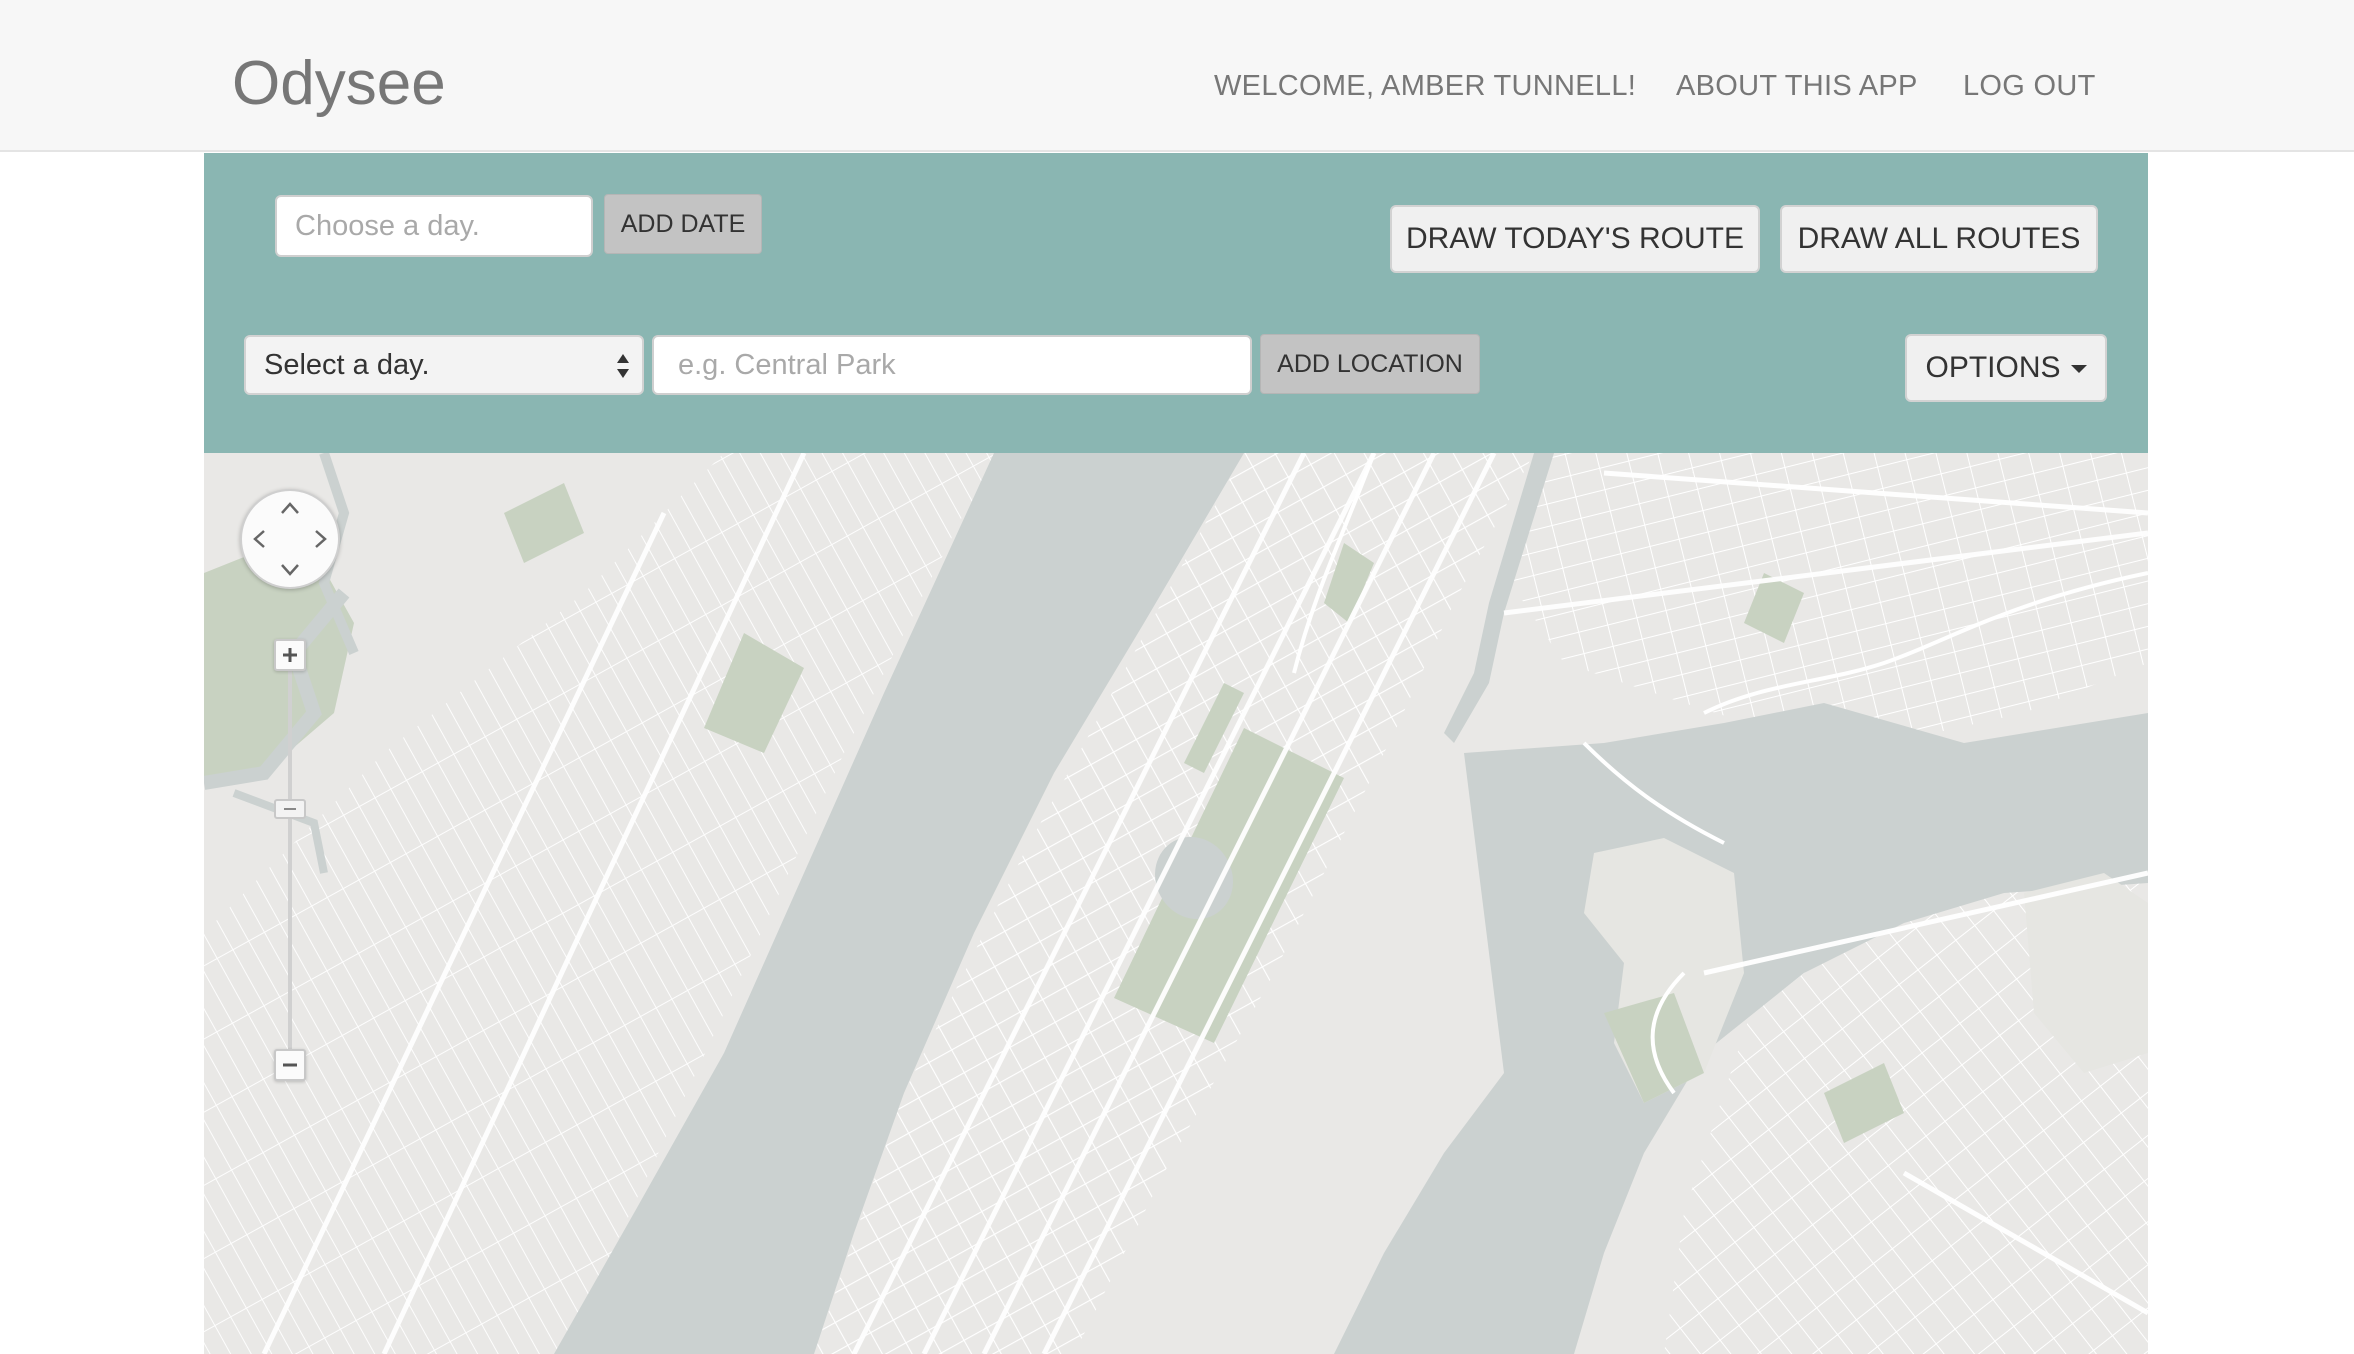  I want to click on nav-logout-link: LOG OUT, so click(2029, 86).